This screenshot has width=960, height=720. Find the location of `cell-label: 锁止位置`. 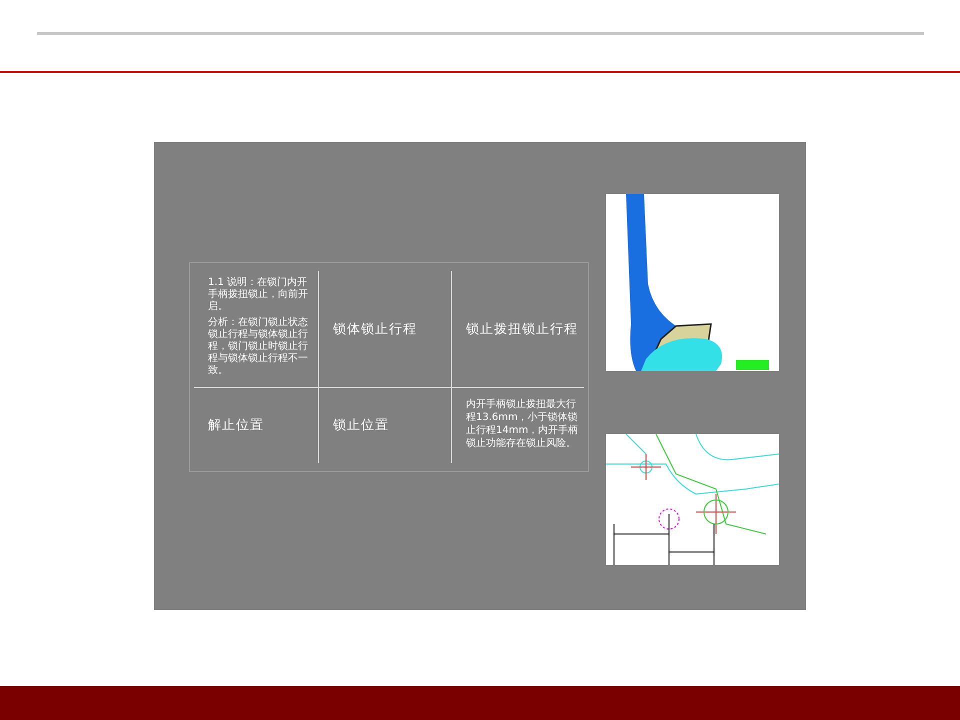

cell-label: 锁止位置 is located at coordinates (361, 426).